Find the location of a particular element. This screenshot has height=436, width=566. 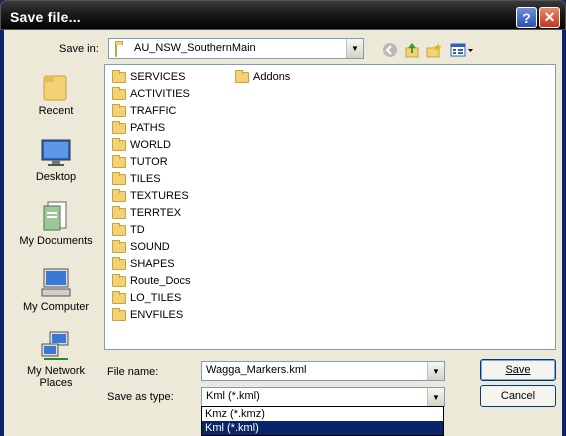

list-item: TERRTEX is located at coordinates (146, 213).